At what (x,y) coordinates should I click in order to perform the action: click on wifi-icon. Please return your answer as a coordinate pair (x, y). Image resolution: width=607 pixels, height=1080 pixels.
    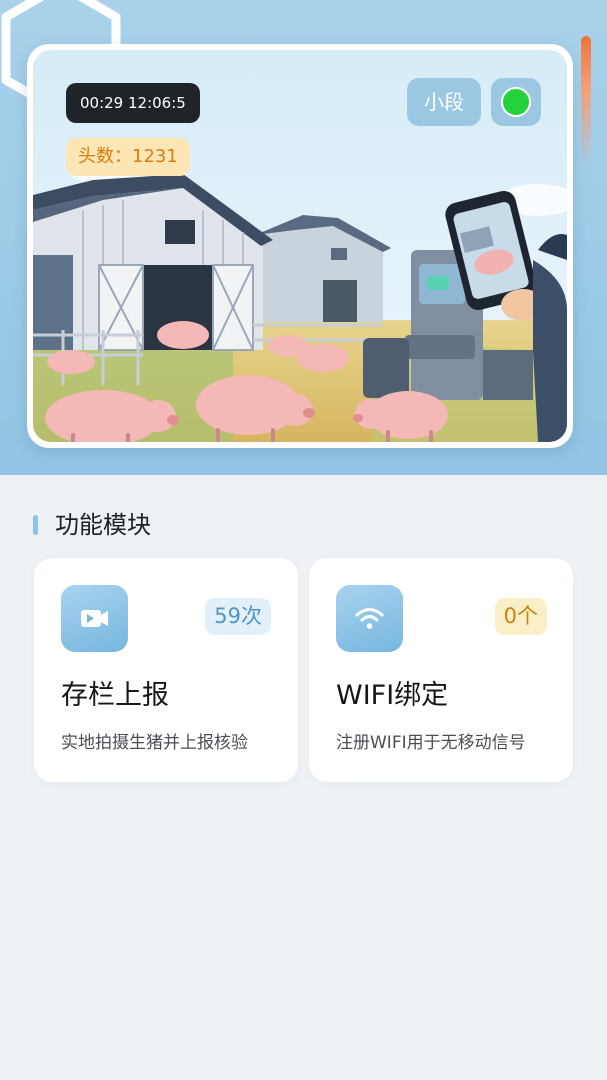
    Looking at the image, I should click on (369, 618).